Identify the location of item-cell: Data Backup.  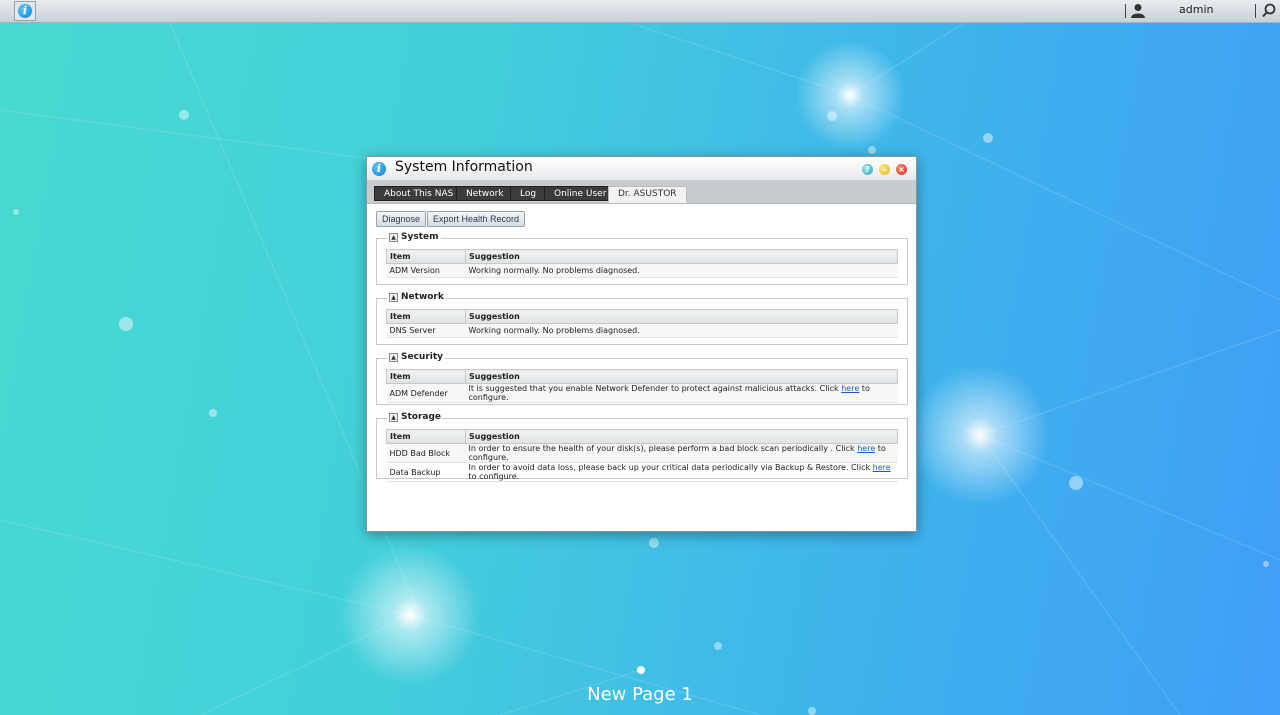
(426, 472).